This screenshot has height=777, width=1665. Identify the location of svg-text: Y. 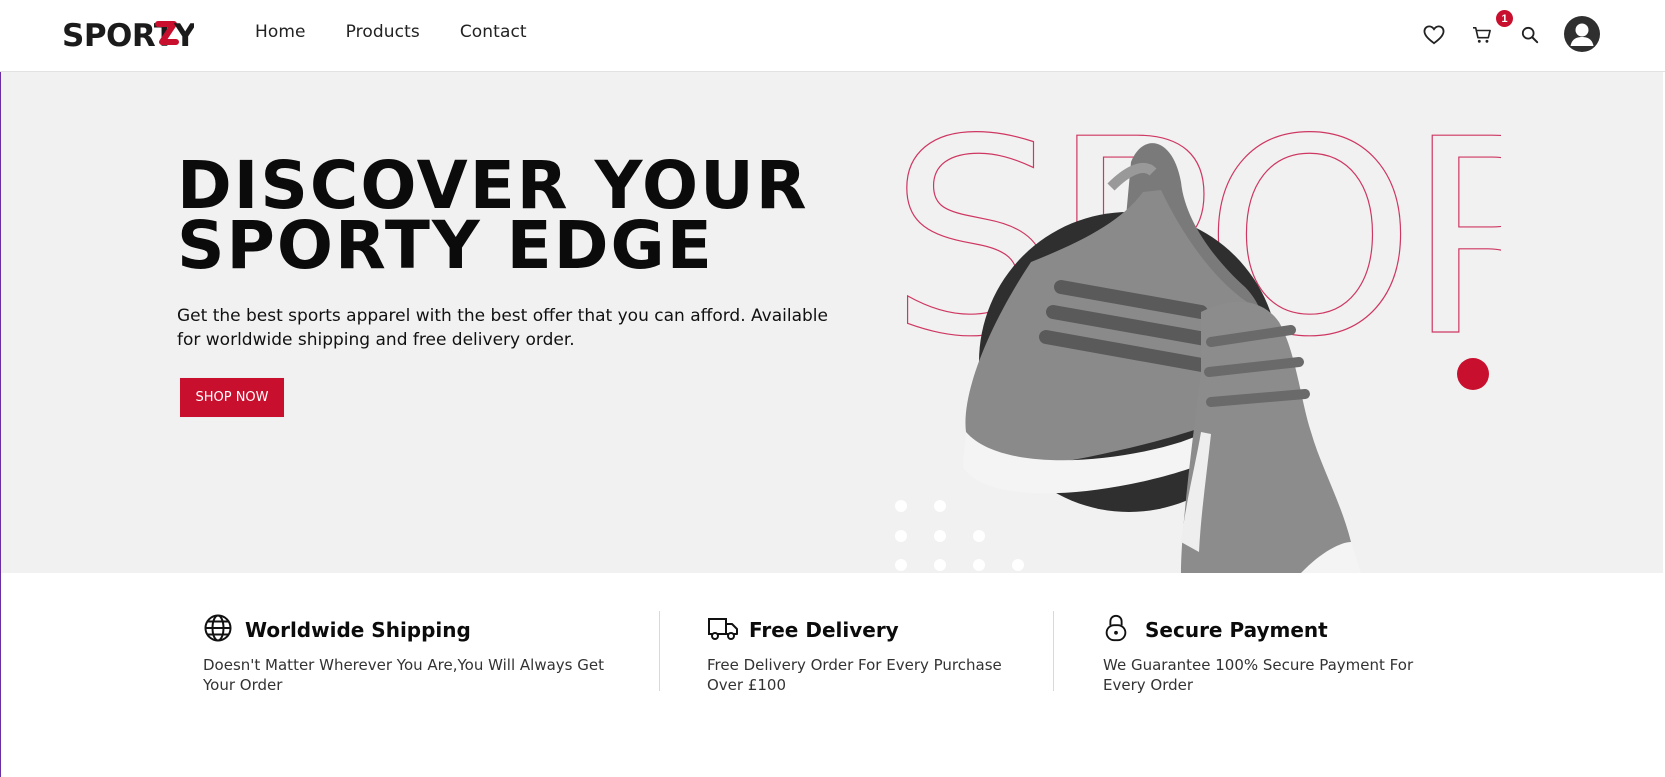
(183, 34).